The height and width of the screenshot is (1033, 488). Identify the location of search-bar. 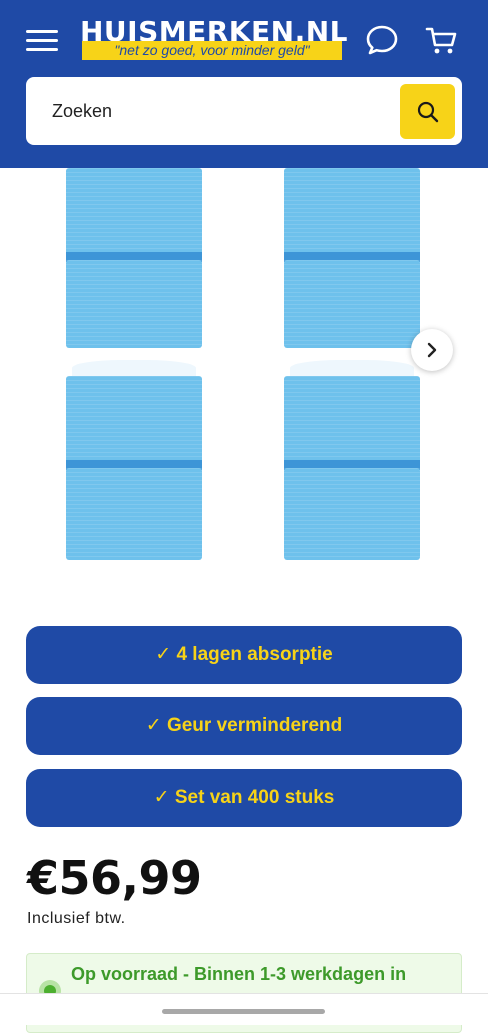
(244, 111).